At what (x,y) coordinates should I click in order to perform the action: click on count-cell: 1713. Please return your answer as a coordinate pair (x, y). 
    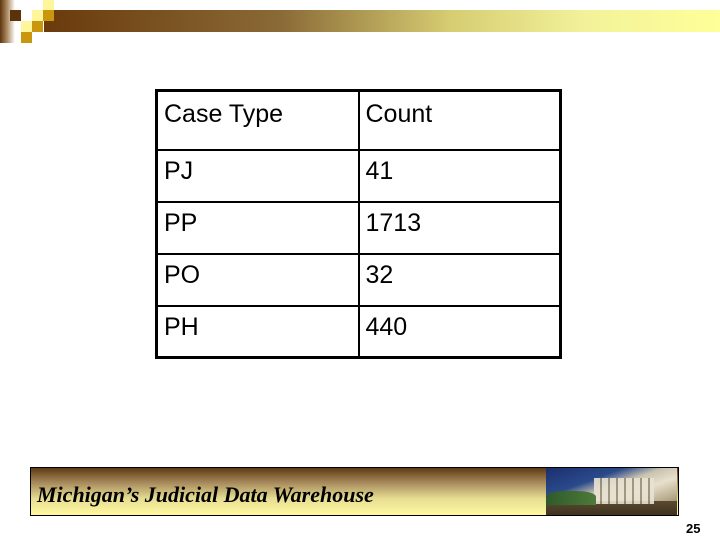
    Looking at the image, I should click on (459, 227).